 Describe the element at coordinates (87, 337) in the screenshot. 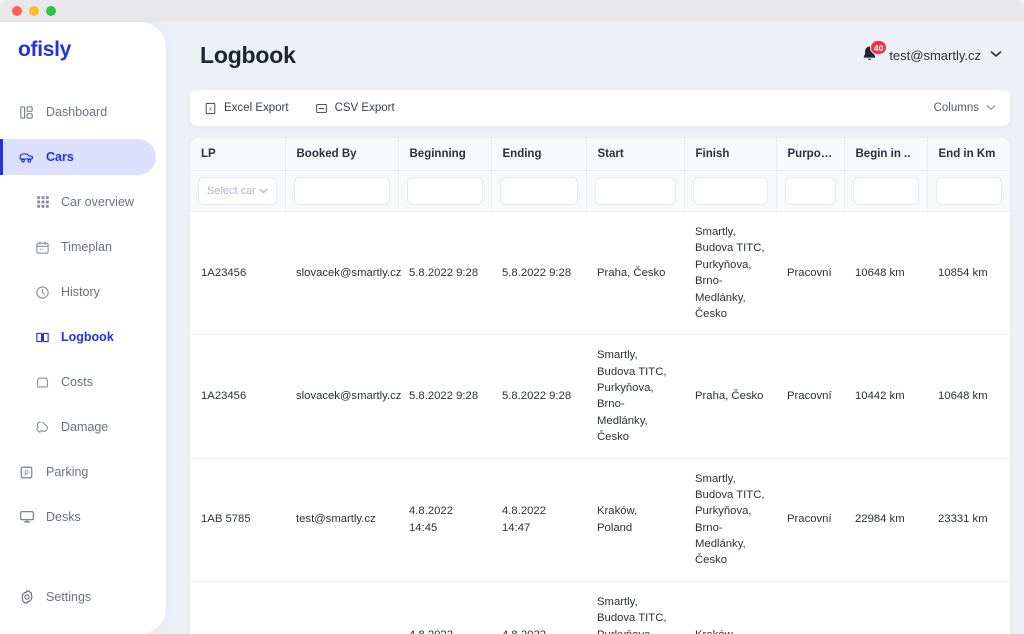

I see `sidebar-item-label: Logbook` at that location.